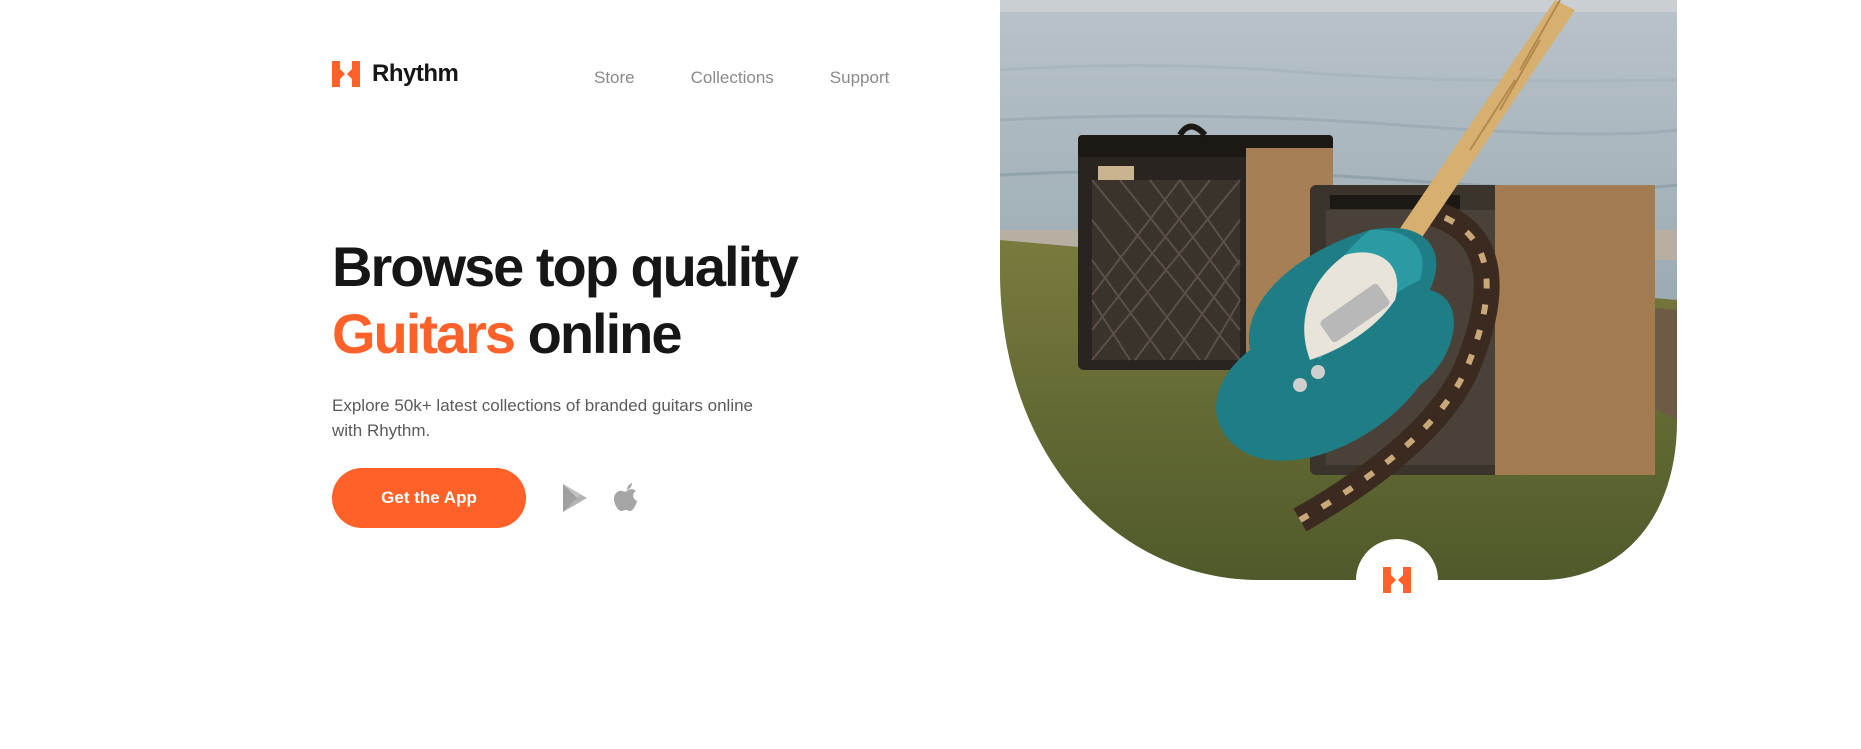  Describe the element at coordinates (605, 333) in the screenshot. I see `headline-rest: online` at that location.